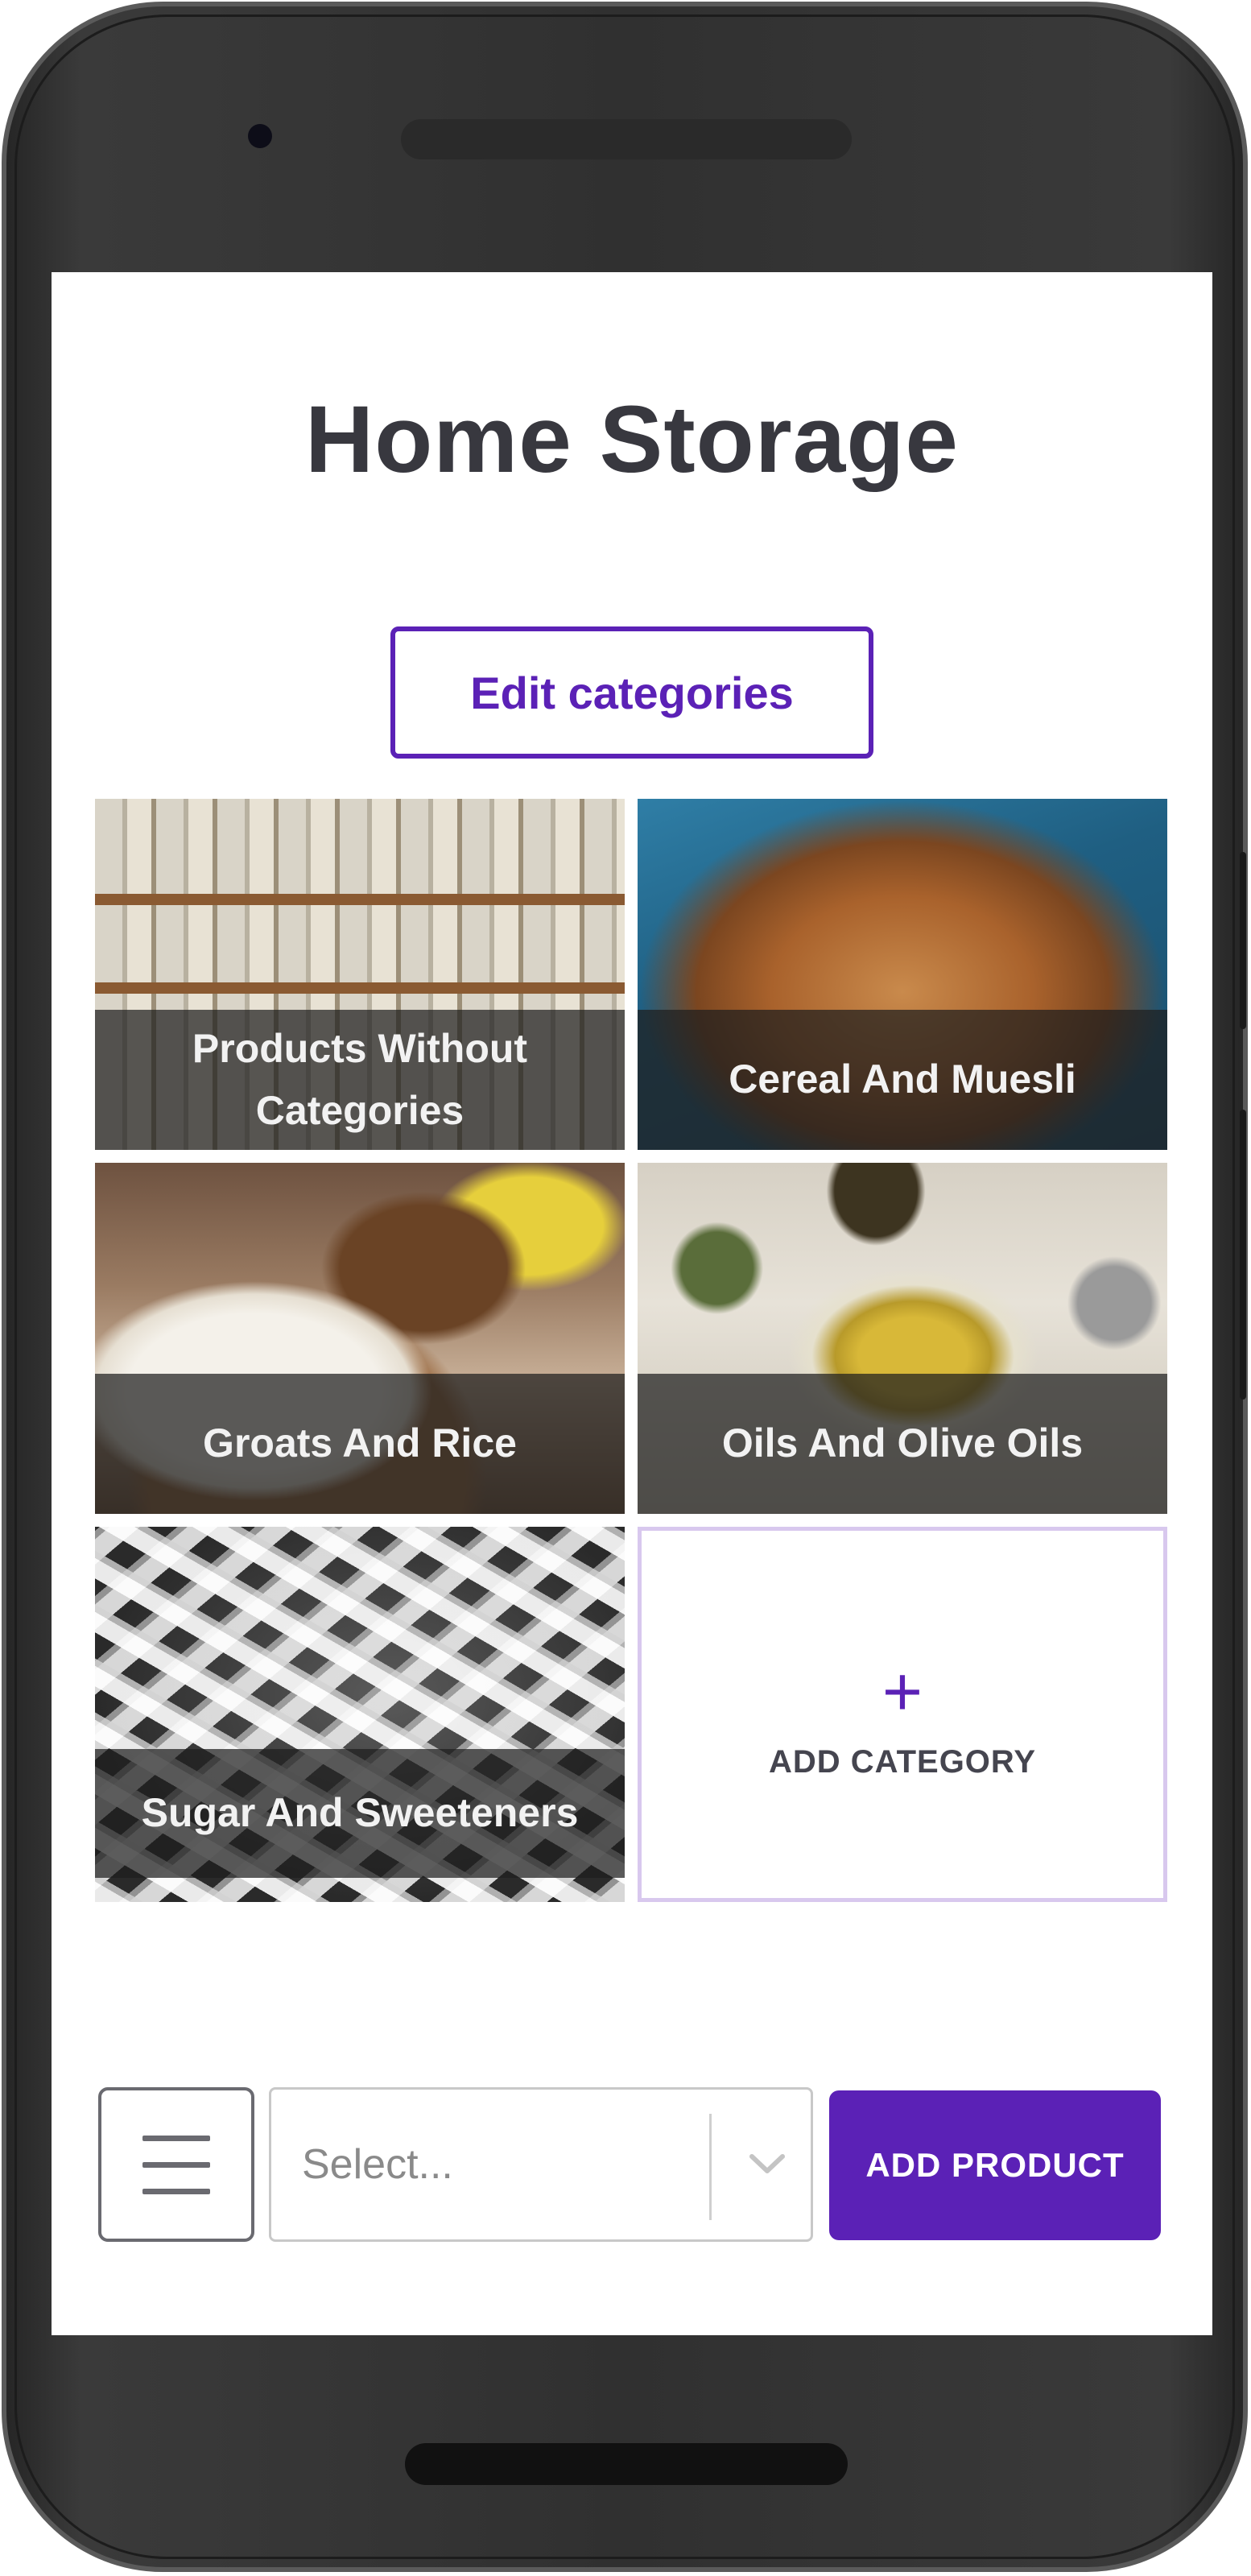  What do you see at coordinates (632, 440) in the screenshot?
I see `page-title: Home Storage` at bounding box center [632, 440].